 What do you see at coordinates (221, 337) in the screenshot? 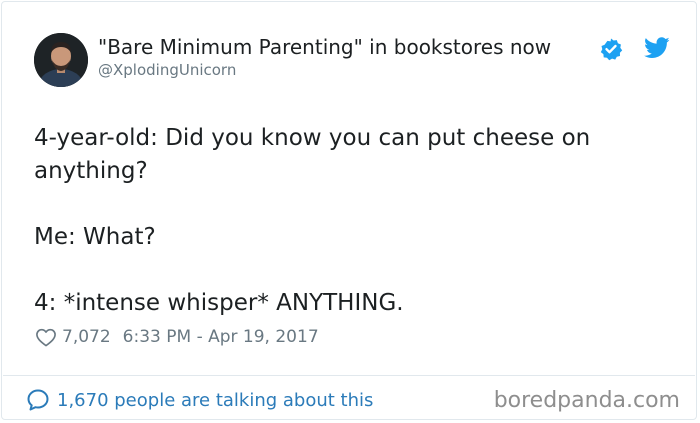
I see `tweet-timestamp: 6:33 PM - Apr 19, 2017` at bounding box center [221, 337].